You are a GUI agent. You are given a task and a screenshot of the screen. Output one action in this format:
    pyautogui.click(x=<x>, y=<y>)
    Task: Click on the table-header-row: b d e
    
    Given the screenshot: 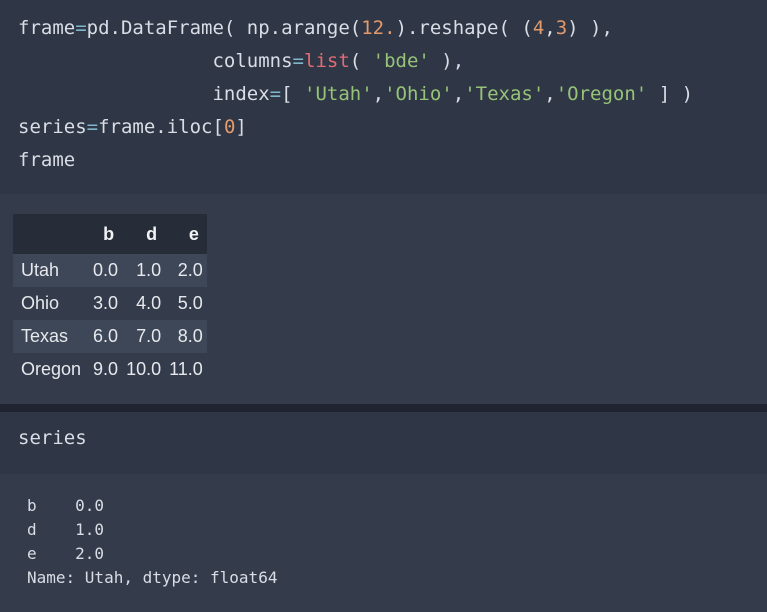 What is the action you would take?
    pyautogui.click(x=110, y=234)
    